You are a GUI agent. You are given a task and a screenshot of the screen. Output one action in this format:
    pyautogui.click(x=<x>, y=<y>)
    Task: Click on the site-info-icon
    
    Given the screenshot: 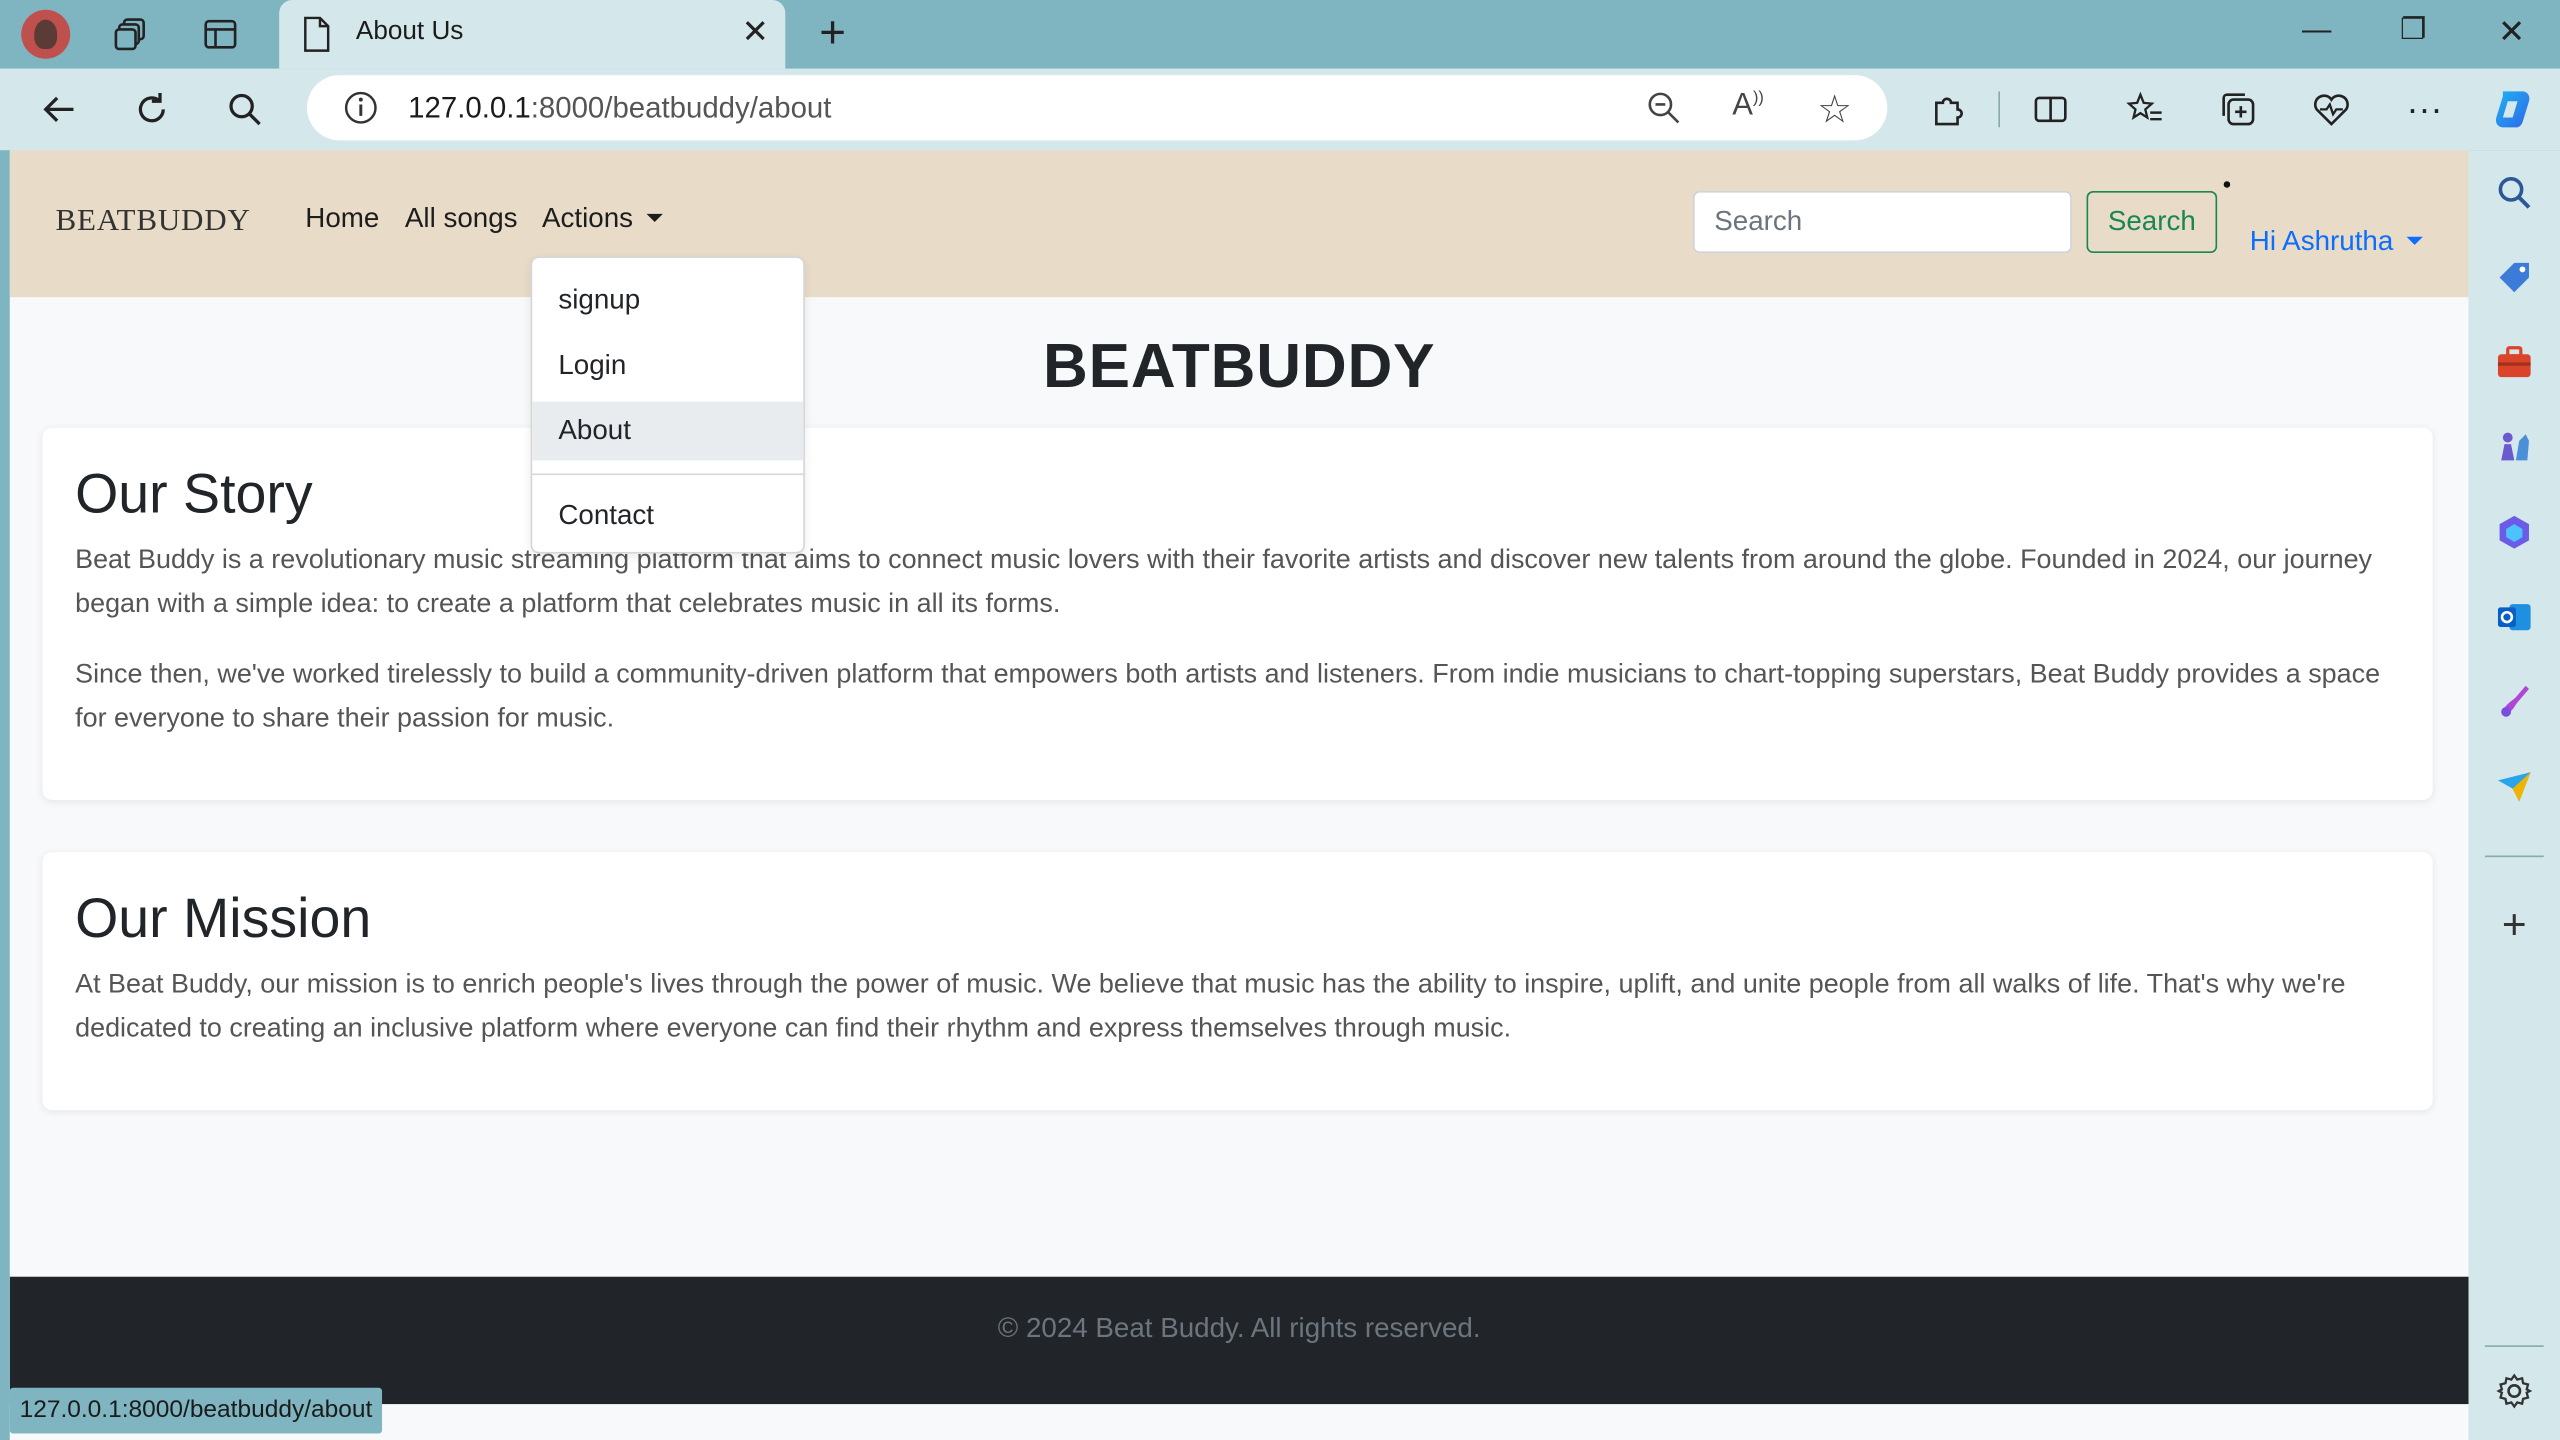 What is the action you would take?
    pyautogui.click(x=361, y=112)
    